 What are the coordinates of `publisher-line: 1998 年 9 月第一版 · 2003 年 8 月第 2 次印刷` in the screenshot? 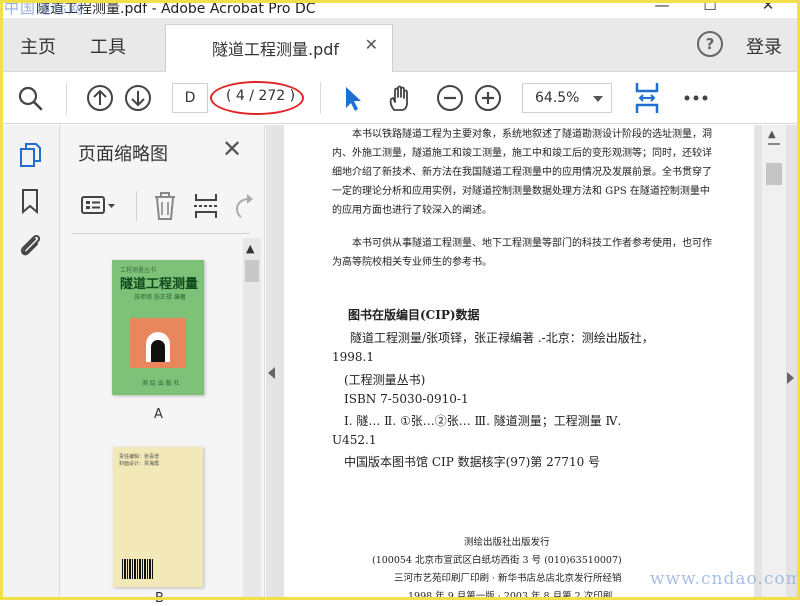 It's located at (510, 595).